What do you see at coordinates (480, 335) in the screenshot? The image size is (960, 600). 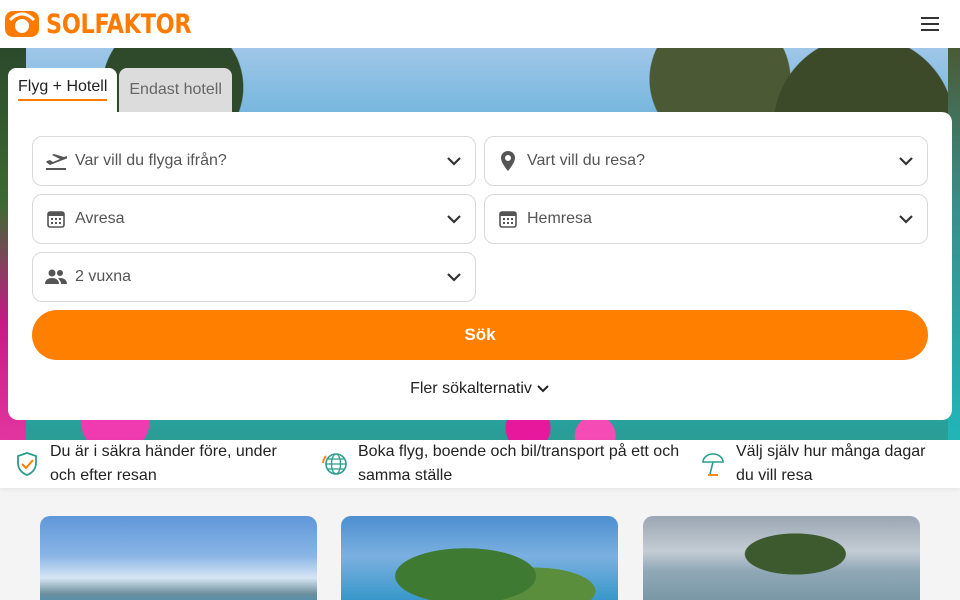 I see `search-button: Sök` at bounding box center [480, 335].